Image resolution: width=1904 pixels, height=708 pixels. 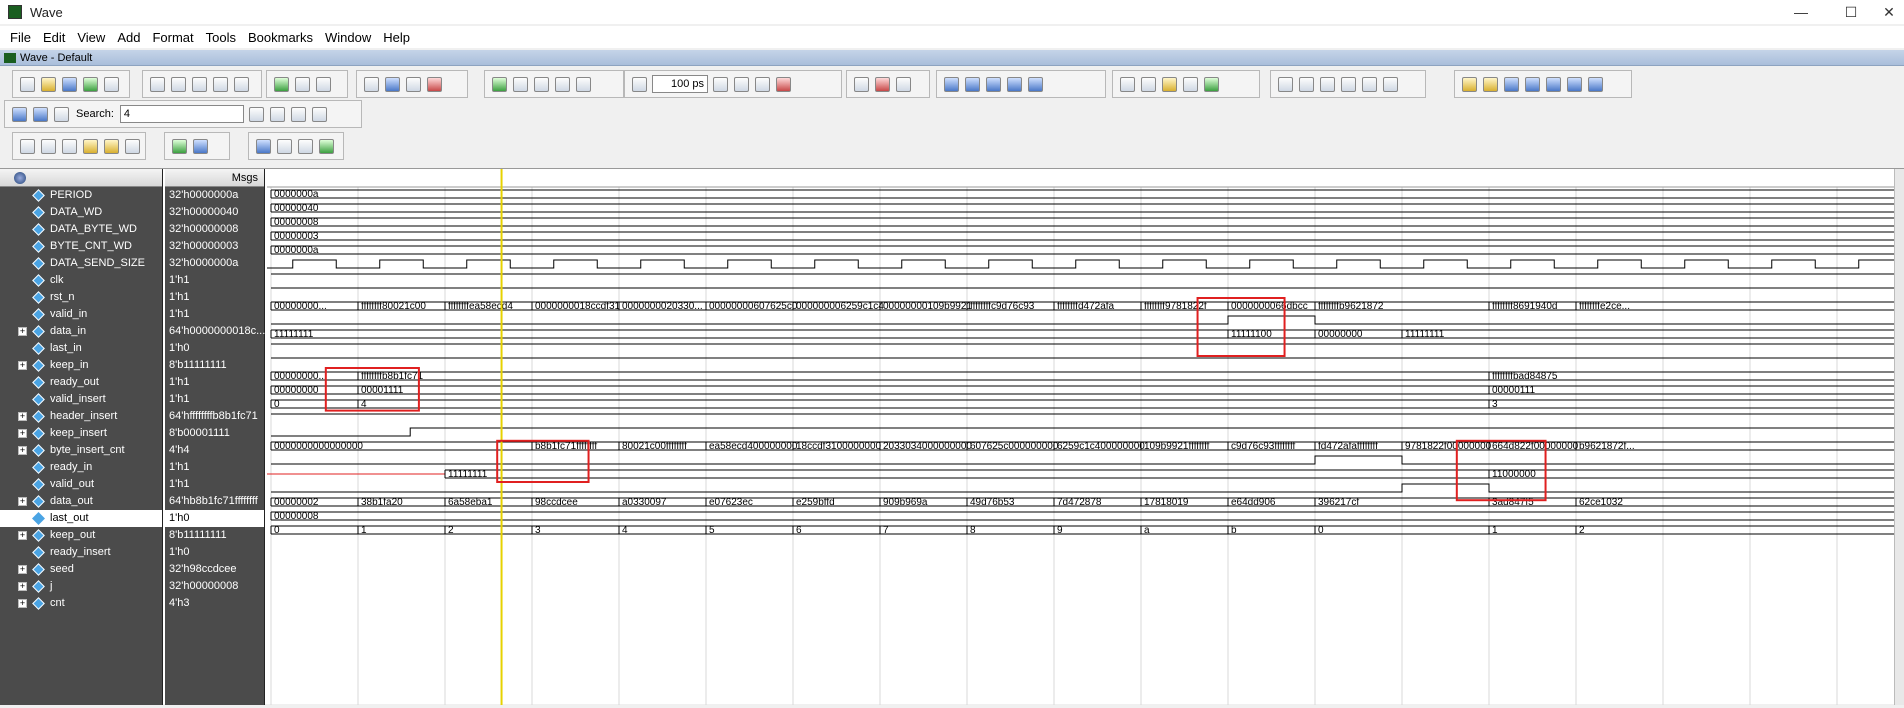 I want to click on wave-event-icon, so click(x=326, y=146).